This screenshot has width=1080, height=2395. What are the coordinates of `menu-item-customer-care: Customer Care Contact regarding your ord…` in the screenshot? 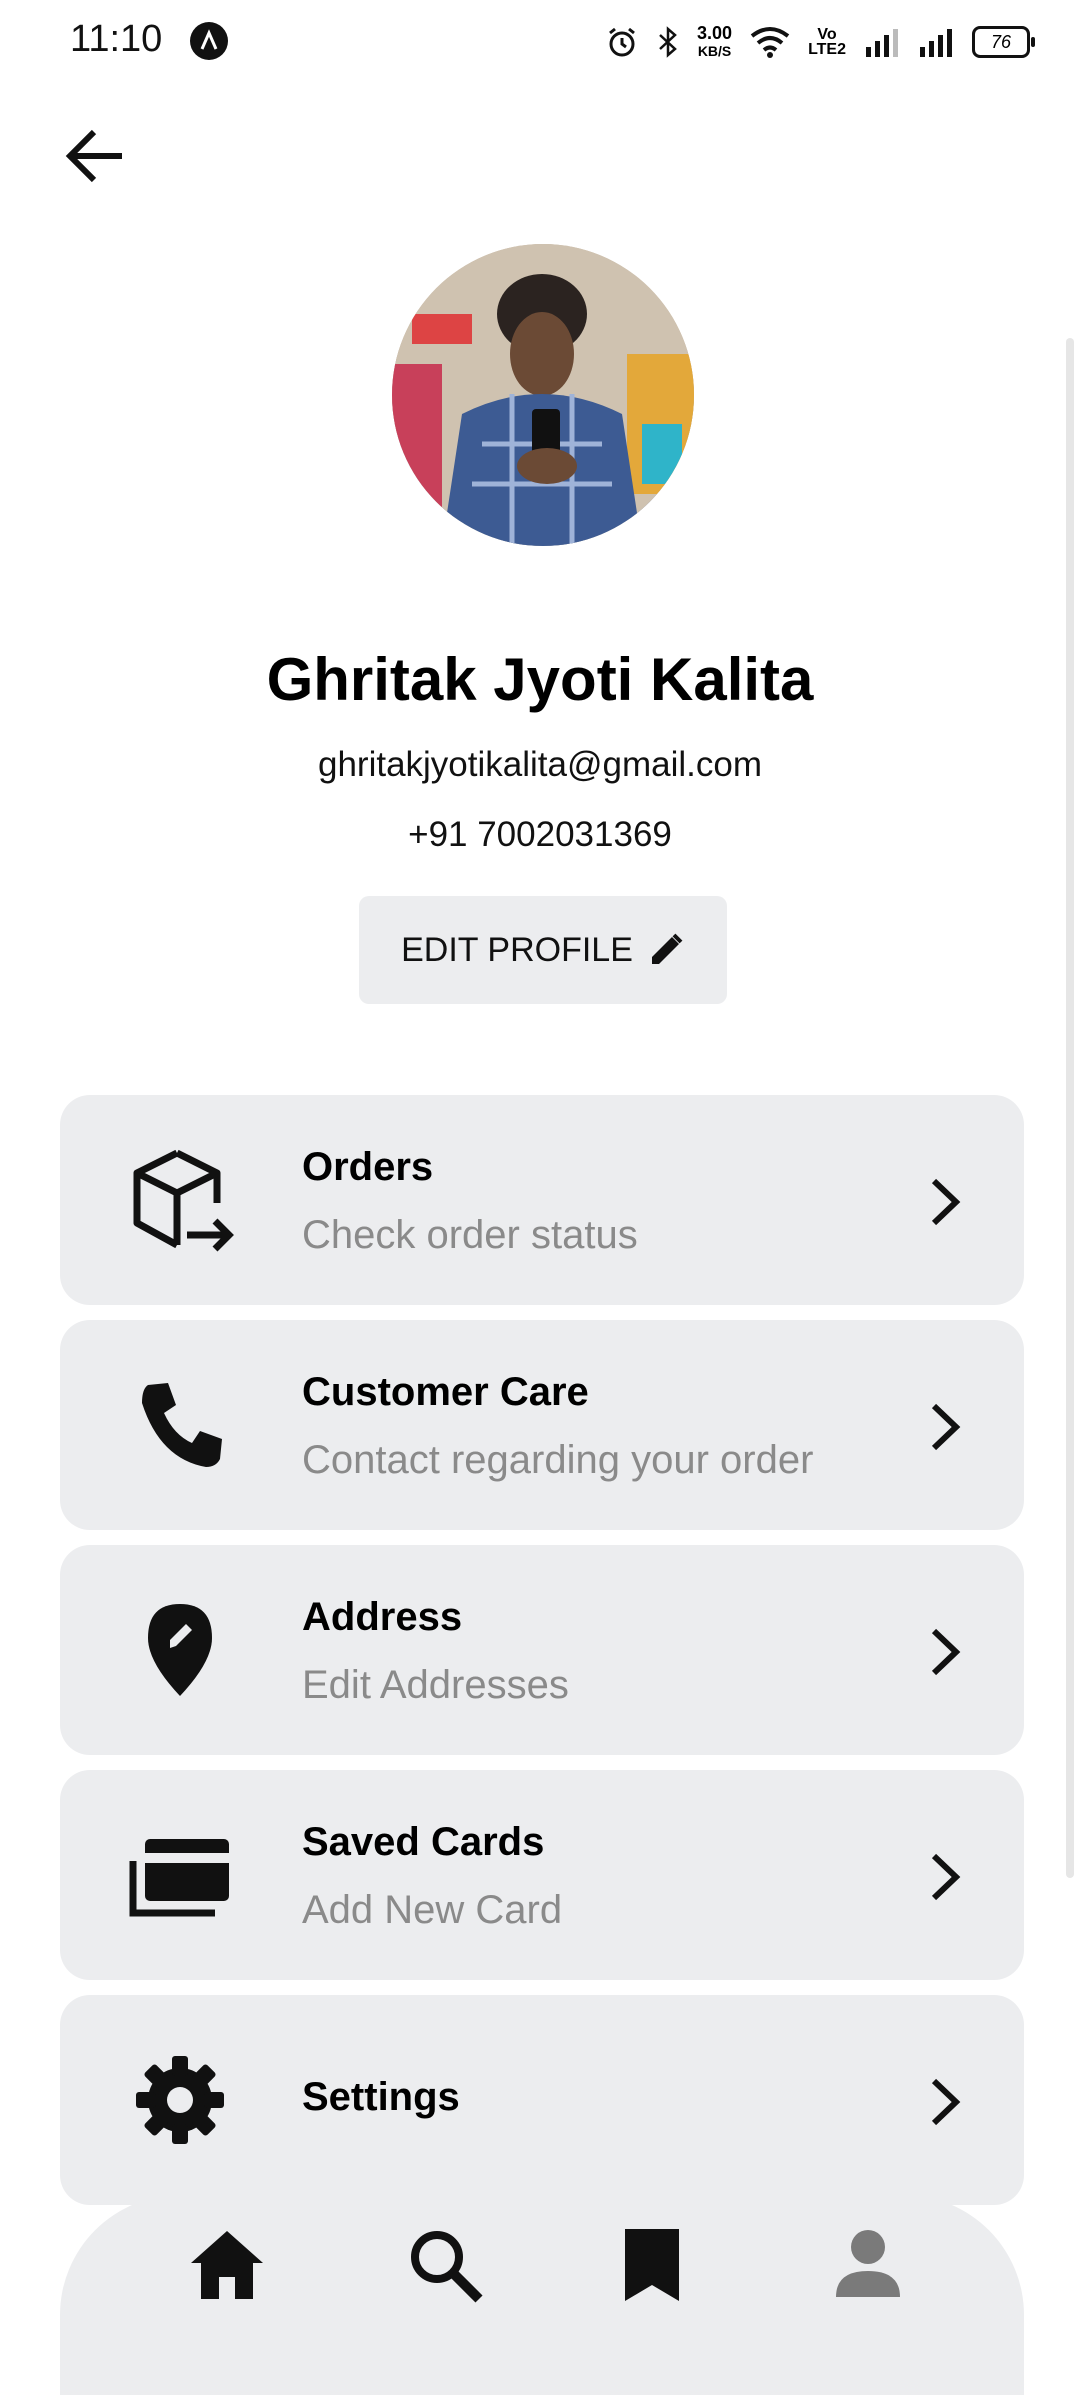 It's located at (542, 1425).